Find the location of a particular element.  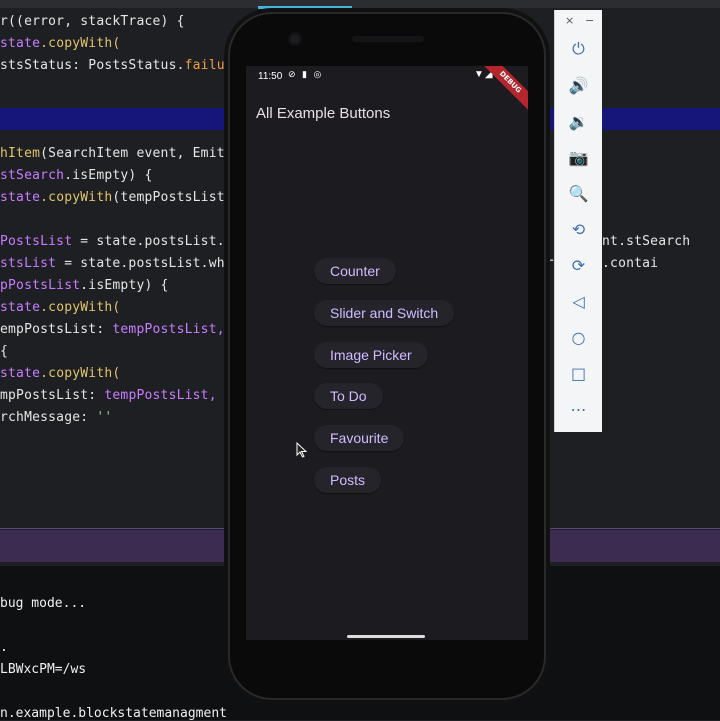

code-token: stsStatus: is located at coordinates (44, 65).